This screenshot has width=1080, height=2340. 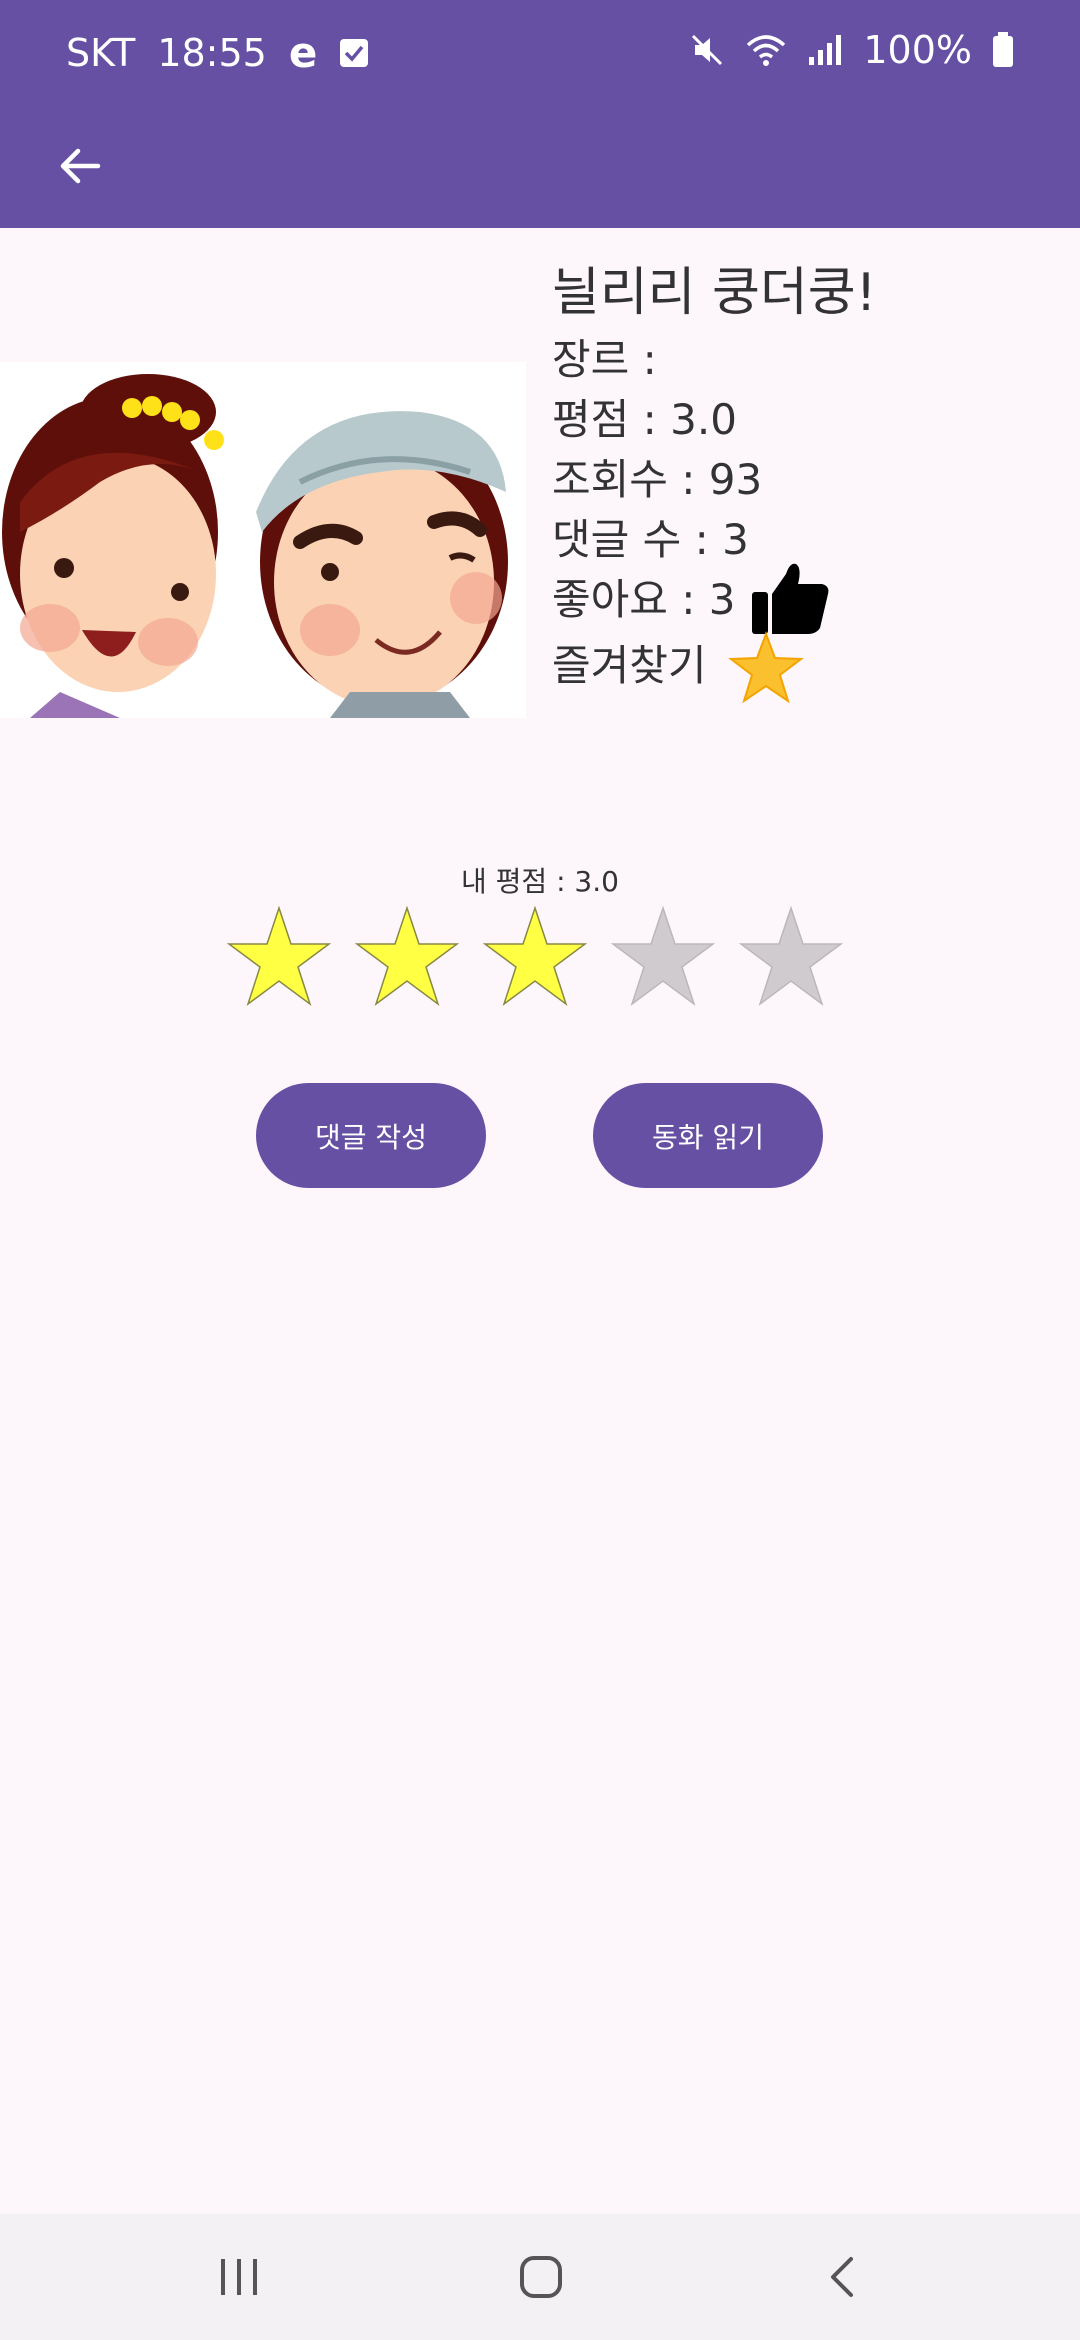 What do you see at coordinates (825, 50) in the screenshot?
I see `signal-icon` at bounding box center [825, 50].